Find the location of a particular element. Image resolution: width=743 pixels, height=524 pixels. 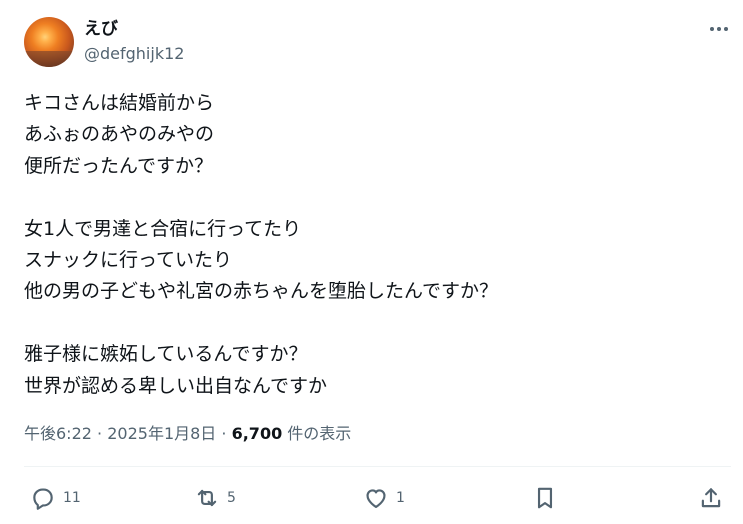

reply-icon is located at coordinates (43, 499).